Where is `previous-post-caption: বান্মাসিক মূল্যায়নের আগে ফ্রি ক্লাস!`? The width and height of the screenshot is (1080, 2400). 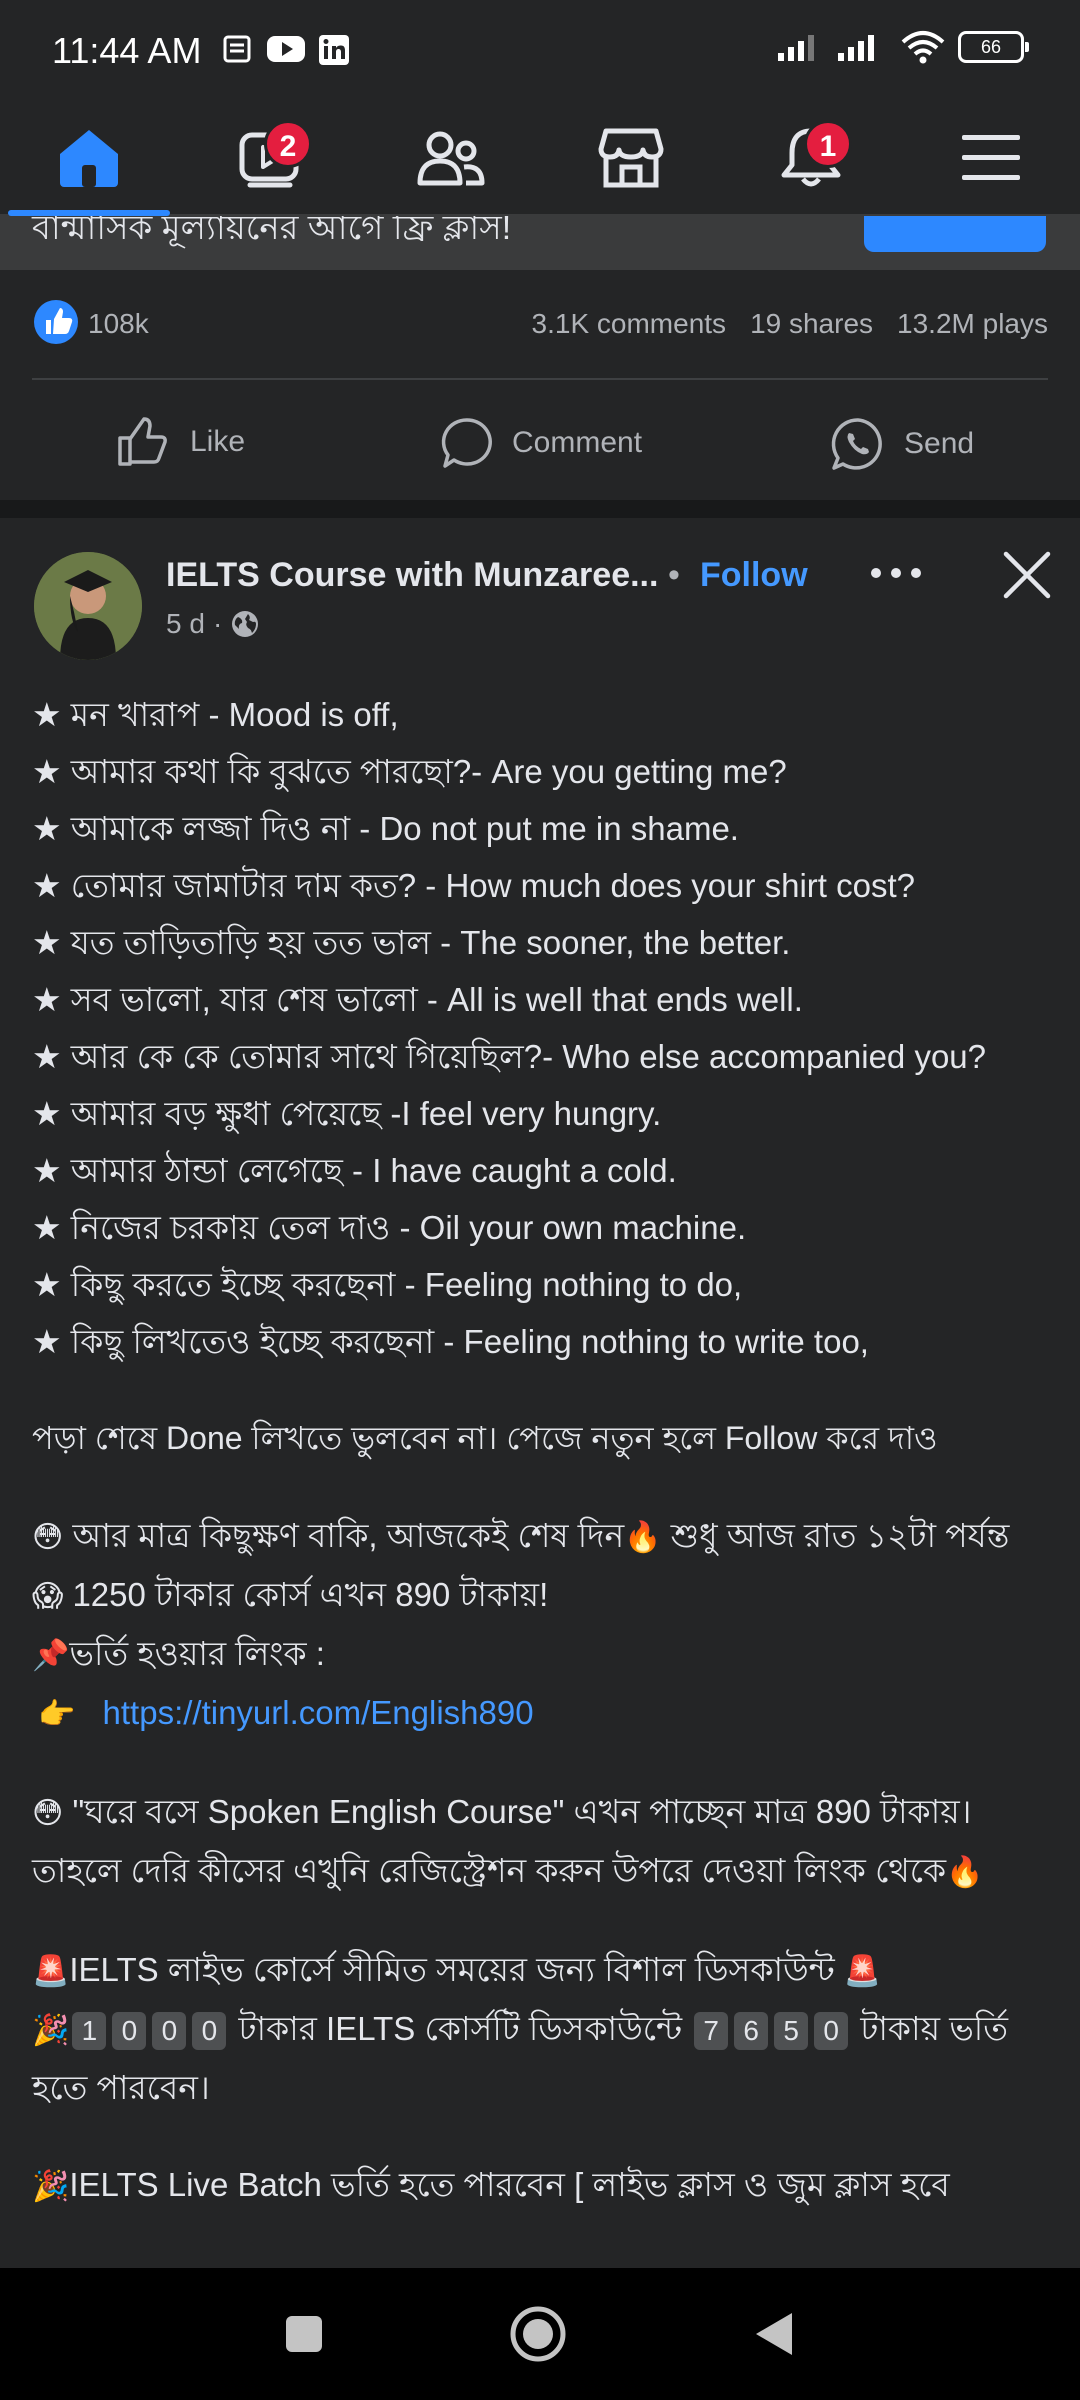 previous-post-caption: বান্মাসিক মূল্যায়নের আগে ফ্রি ক্লাস! is located at coordinates (540, 243).